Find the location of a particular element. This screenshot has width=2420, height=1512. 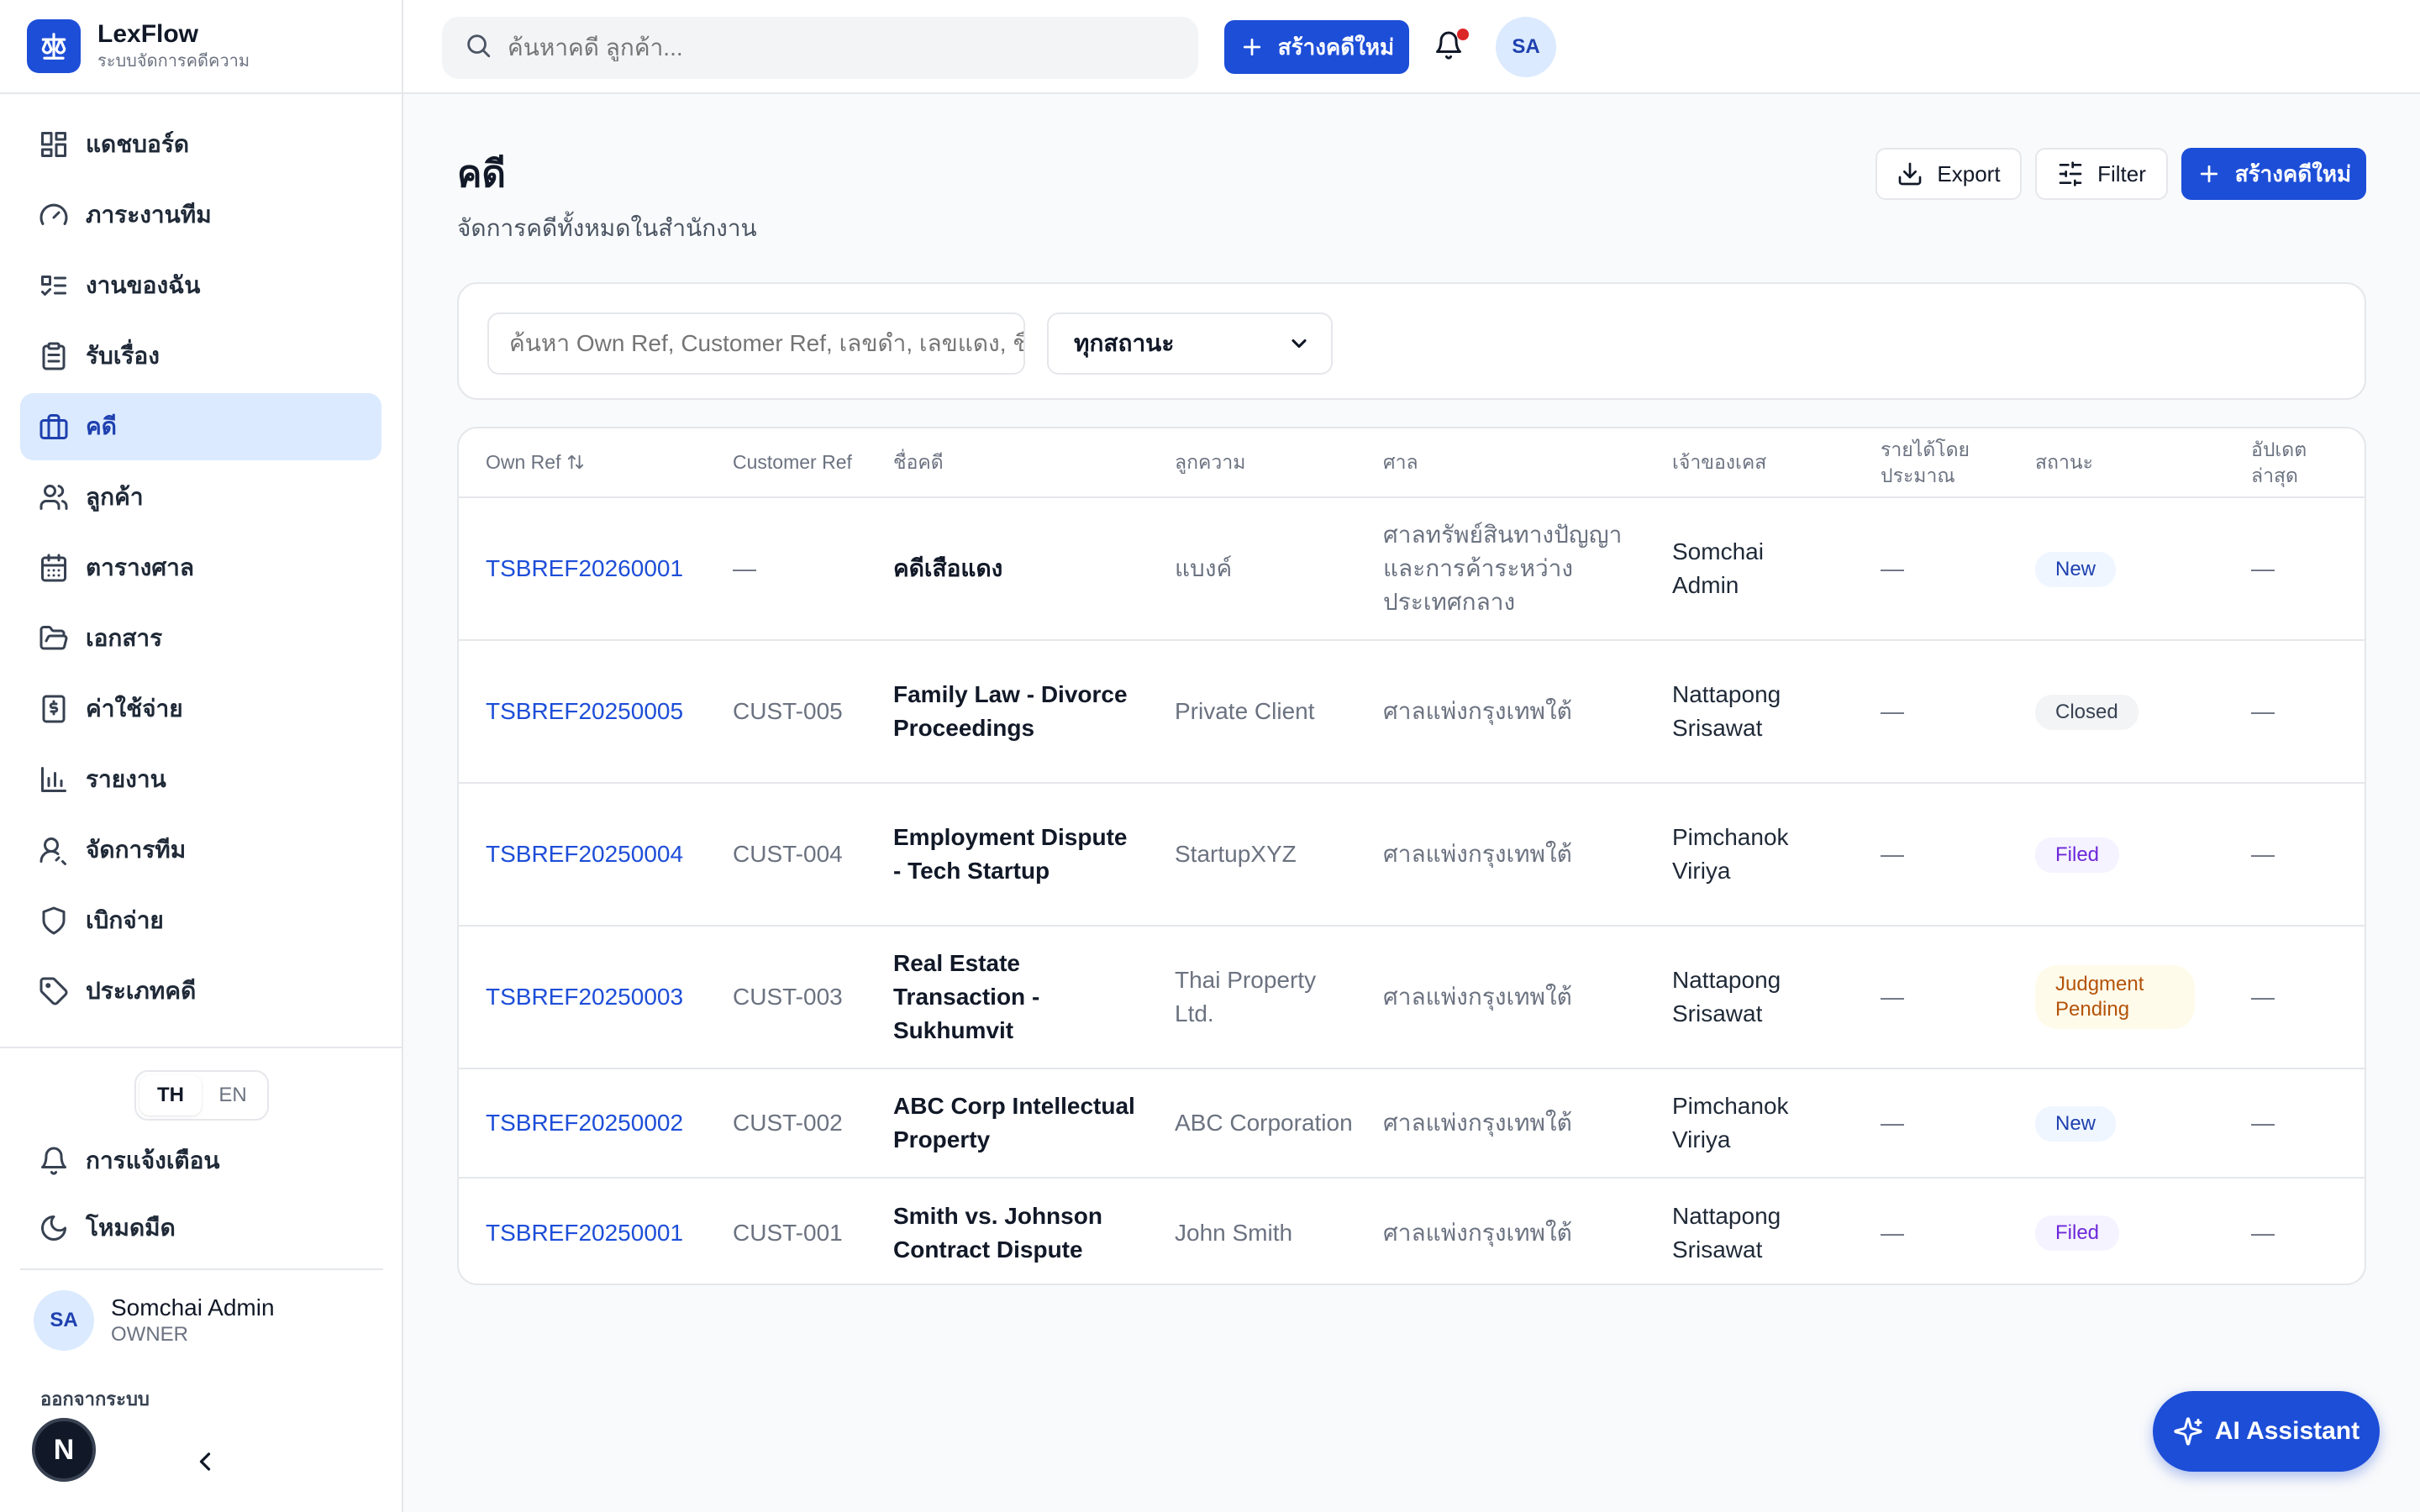

sidebar-item-my-tasks: งานของฉัน is located at coordinates (200, 285).